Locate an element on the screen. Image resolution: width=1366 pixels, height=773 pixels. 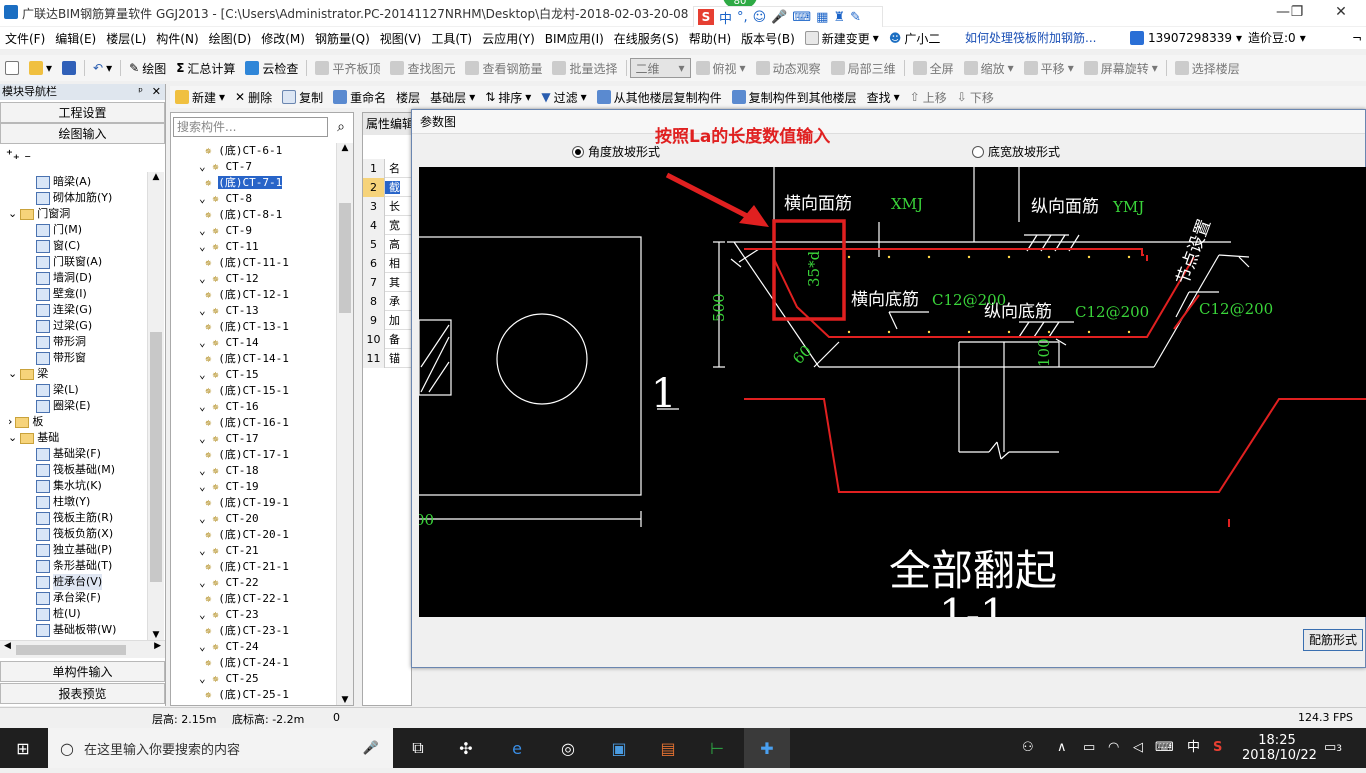
component-sub-item: ✵ (底)CT-22-1 is located at coordinates (247, 599).